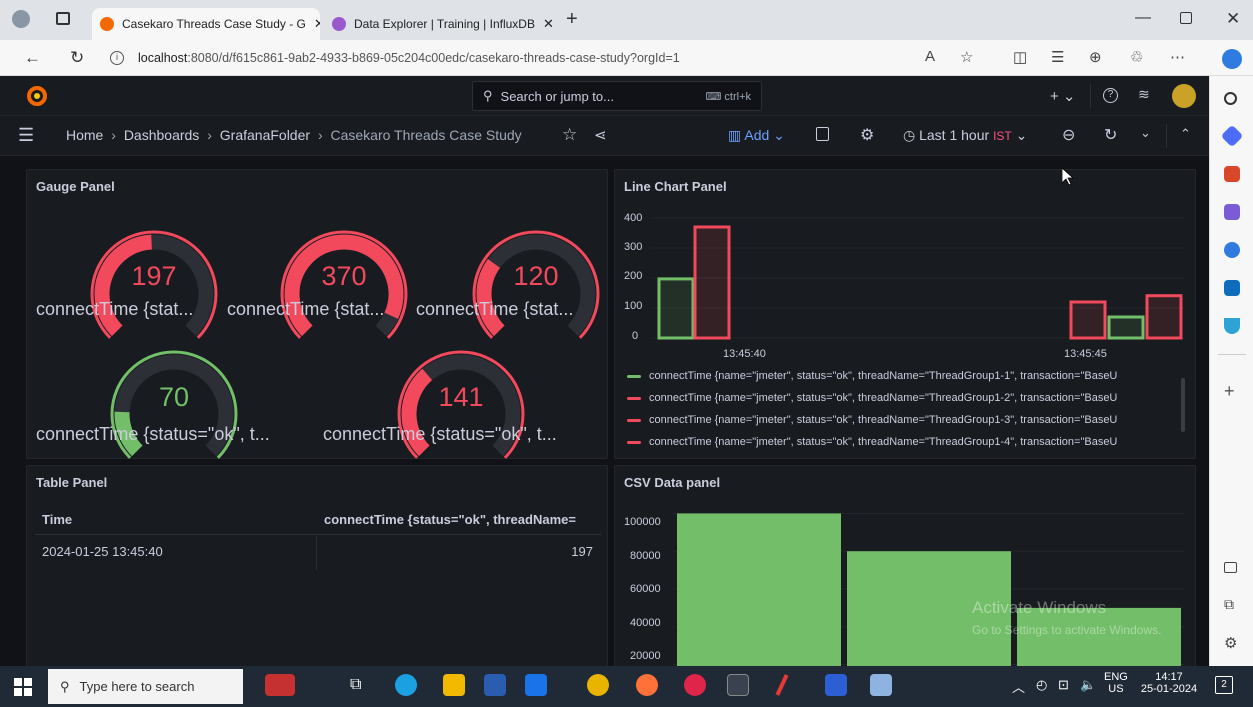 The image size is (1253, 707). I want to click on refresh-interval-chevron-icon: ⌄, so click(1145, 133).